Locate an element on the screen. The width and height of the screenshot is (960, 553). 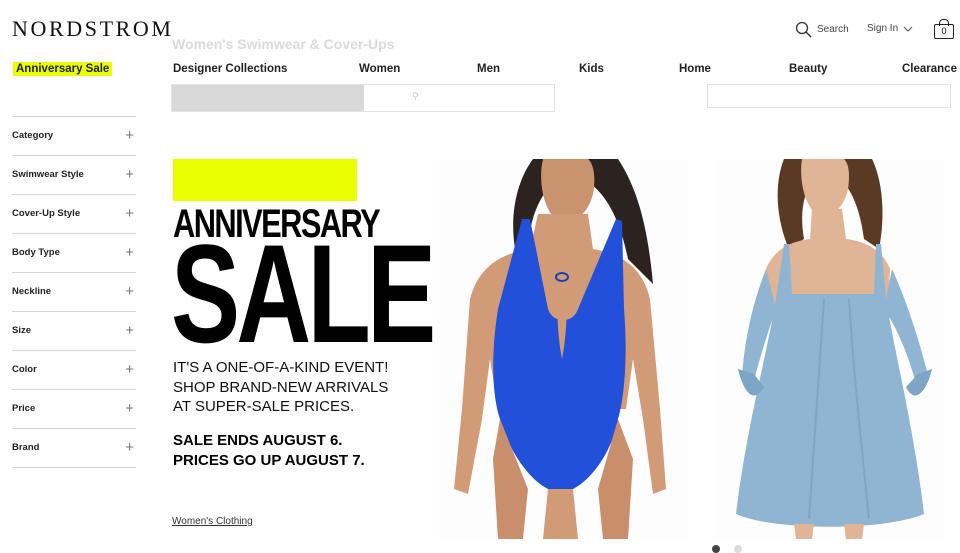
filter-label: Color is located at coordinates (24, 369).